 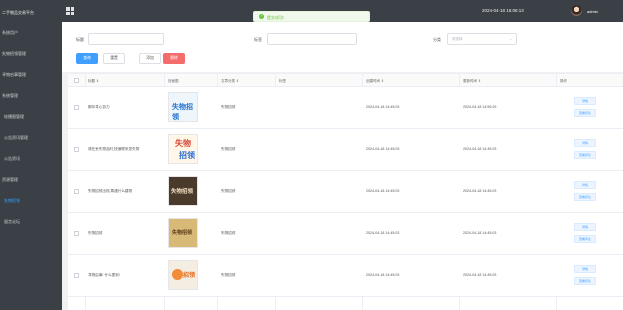 I want to click on app-brand: 二手物品交易平台, so click(x=18, y=12).